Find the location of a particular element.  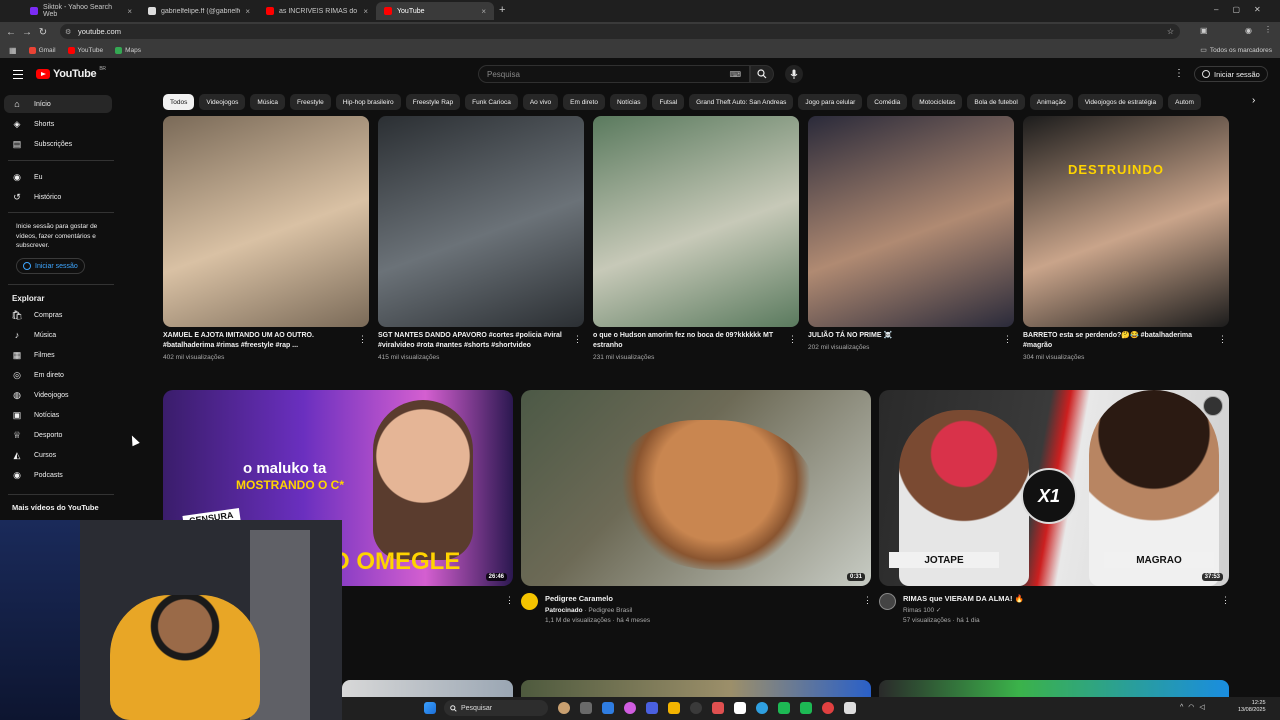

category-chip: Em direto is located at coordinates (584, 102).